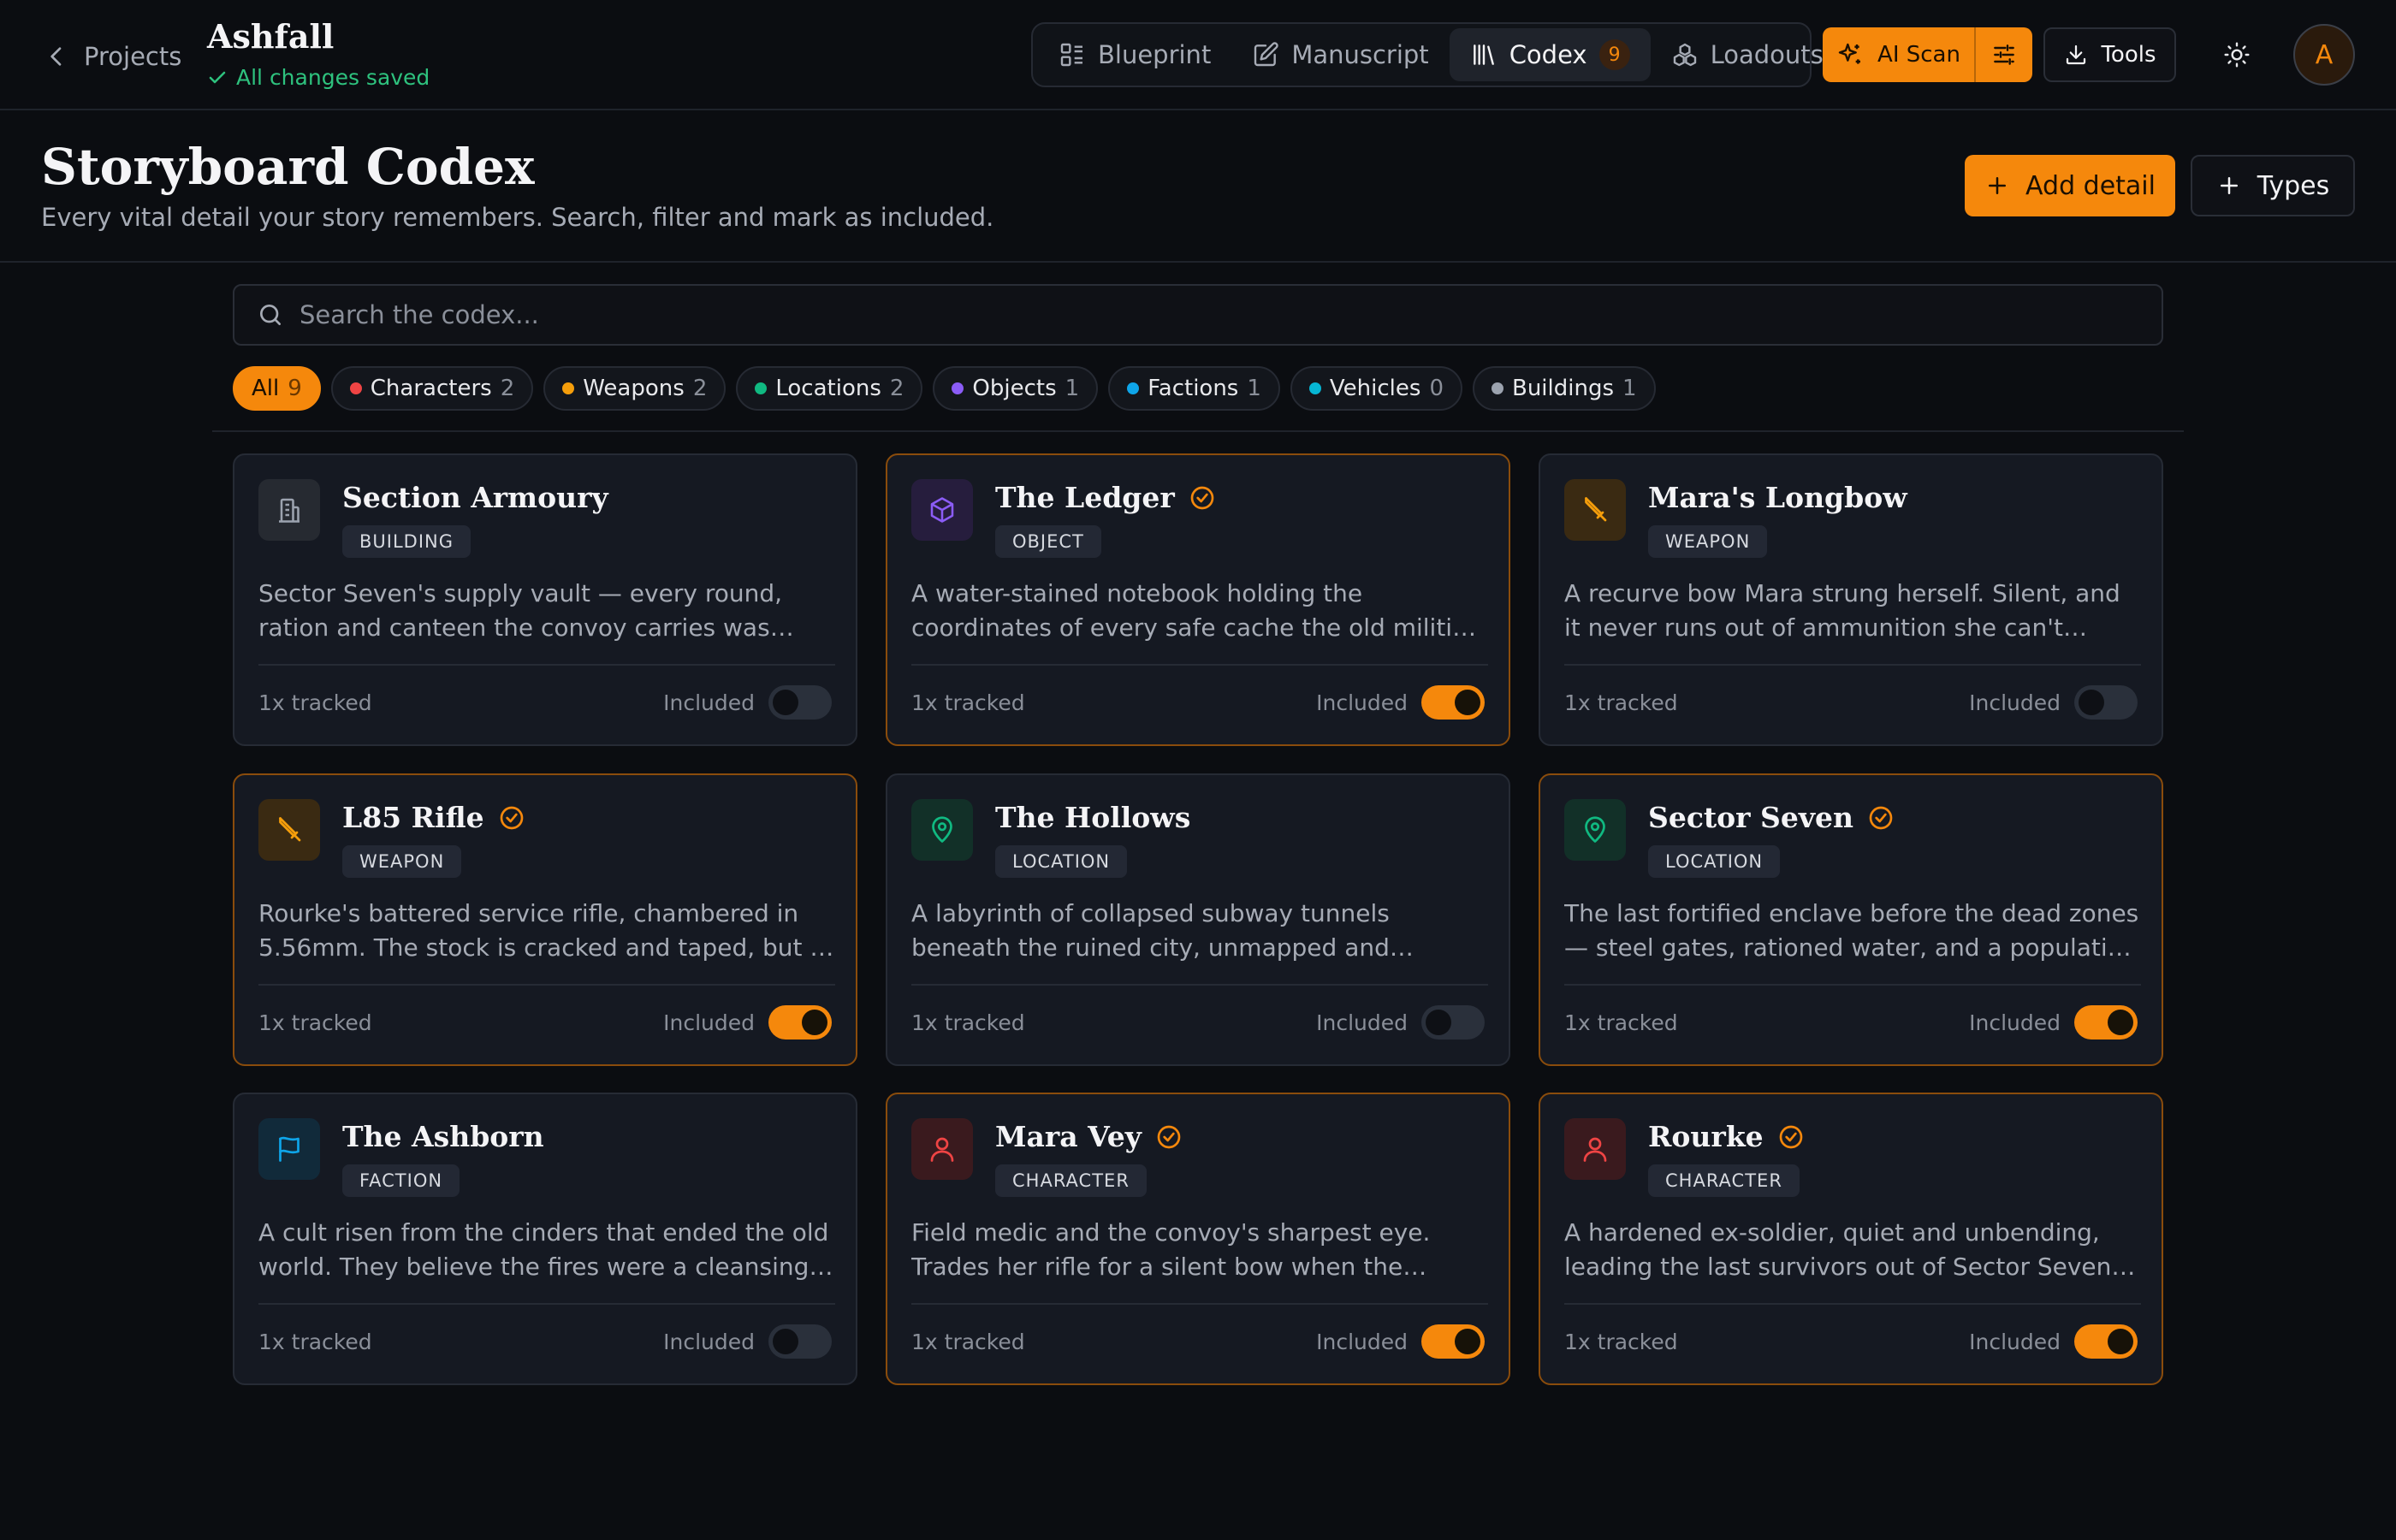 This screenshot has width=2396, height=1540. What do you see at coordinates (2293, 185) in the screenshot?
I see `types-label: Types` at bounding box center [2293, 185].